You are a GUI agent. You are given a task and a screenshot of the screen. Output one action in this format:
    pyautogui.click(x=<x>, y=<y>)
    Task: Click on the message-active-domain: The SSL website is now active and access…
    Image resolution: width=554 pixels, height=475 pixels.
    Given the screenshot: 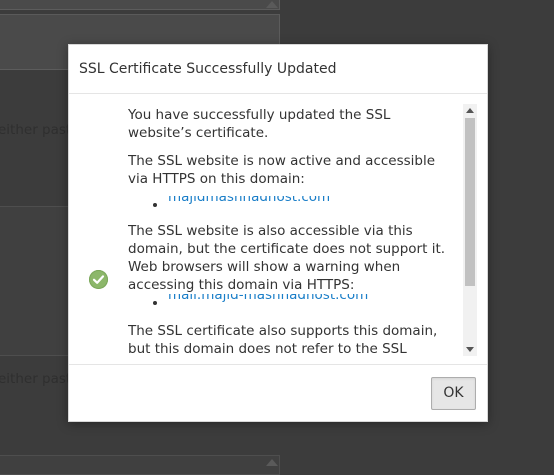 What is the action you would take?
    pyautogui.click(x=282, y=170)
    